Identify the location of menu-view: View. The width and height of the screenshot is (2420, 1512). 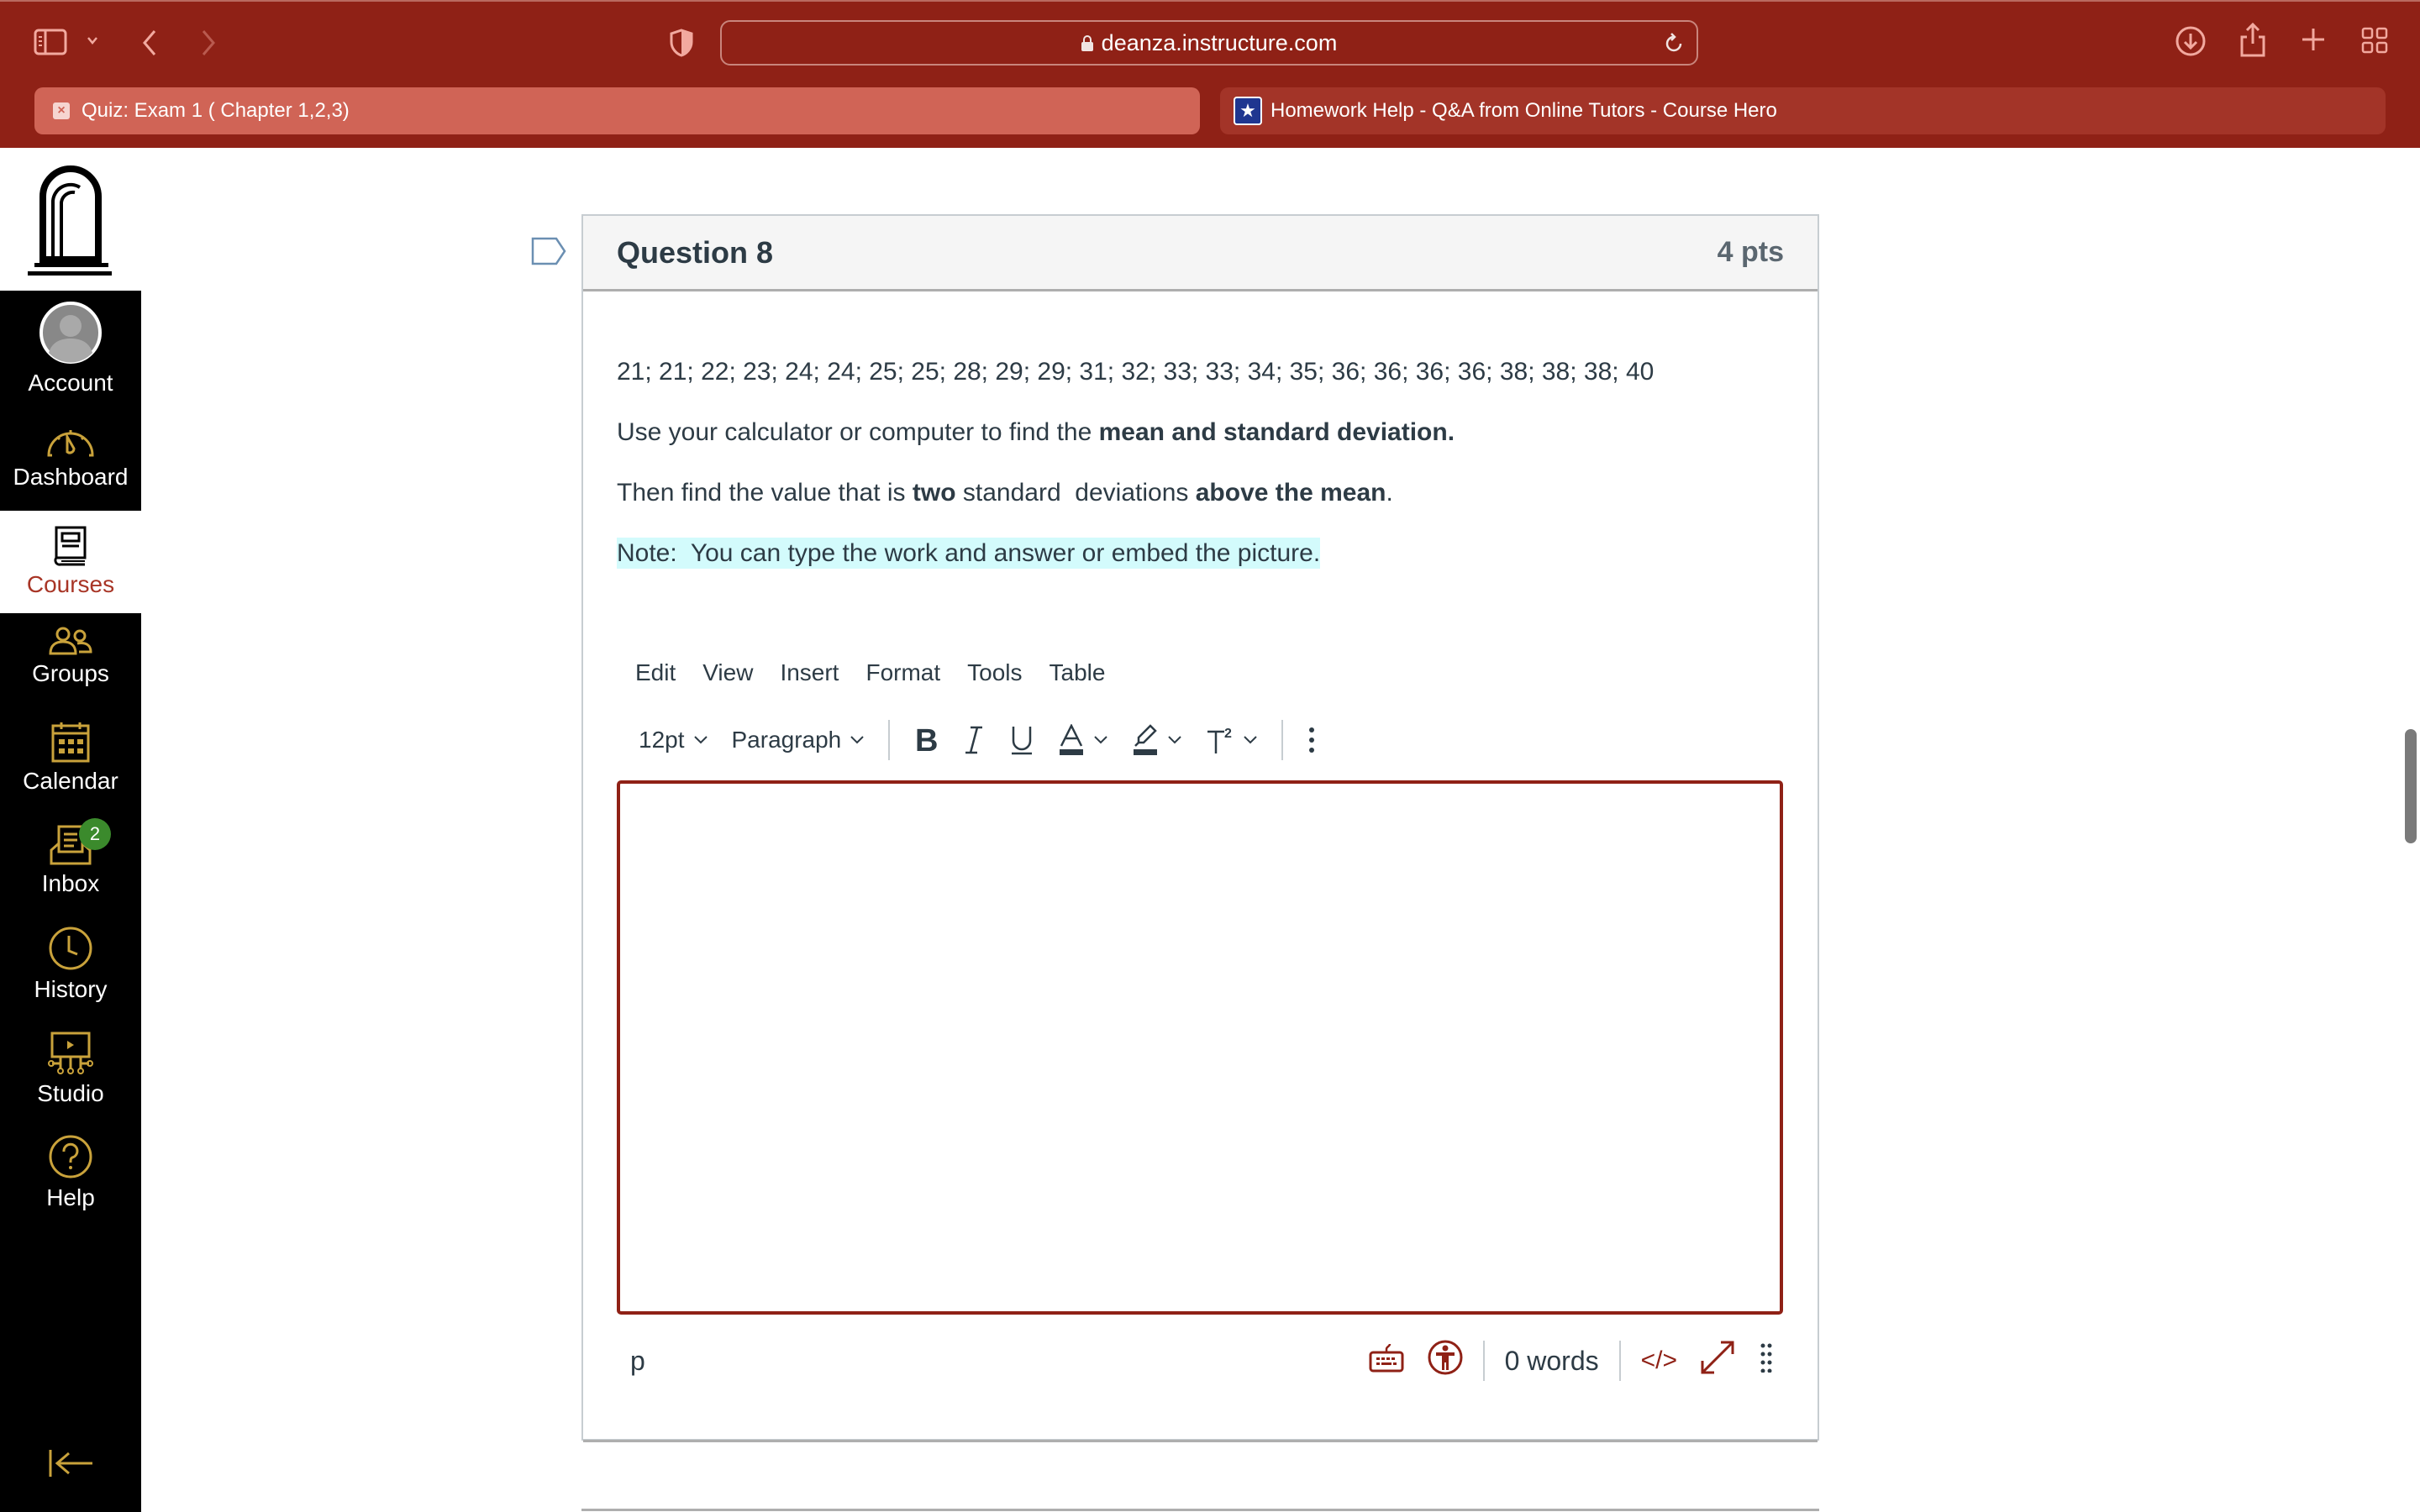
(727, 672).